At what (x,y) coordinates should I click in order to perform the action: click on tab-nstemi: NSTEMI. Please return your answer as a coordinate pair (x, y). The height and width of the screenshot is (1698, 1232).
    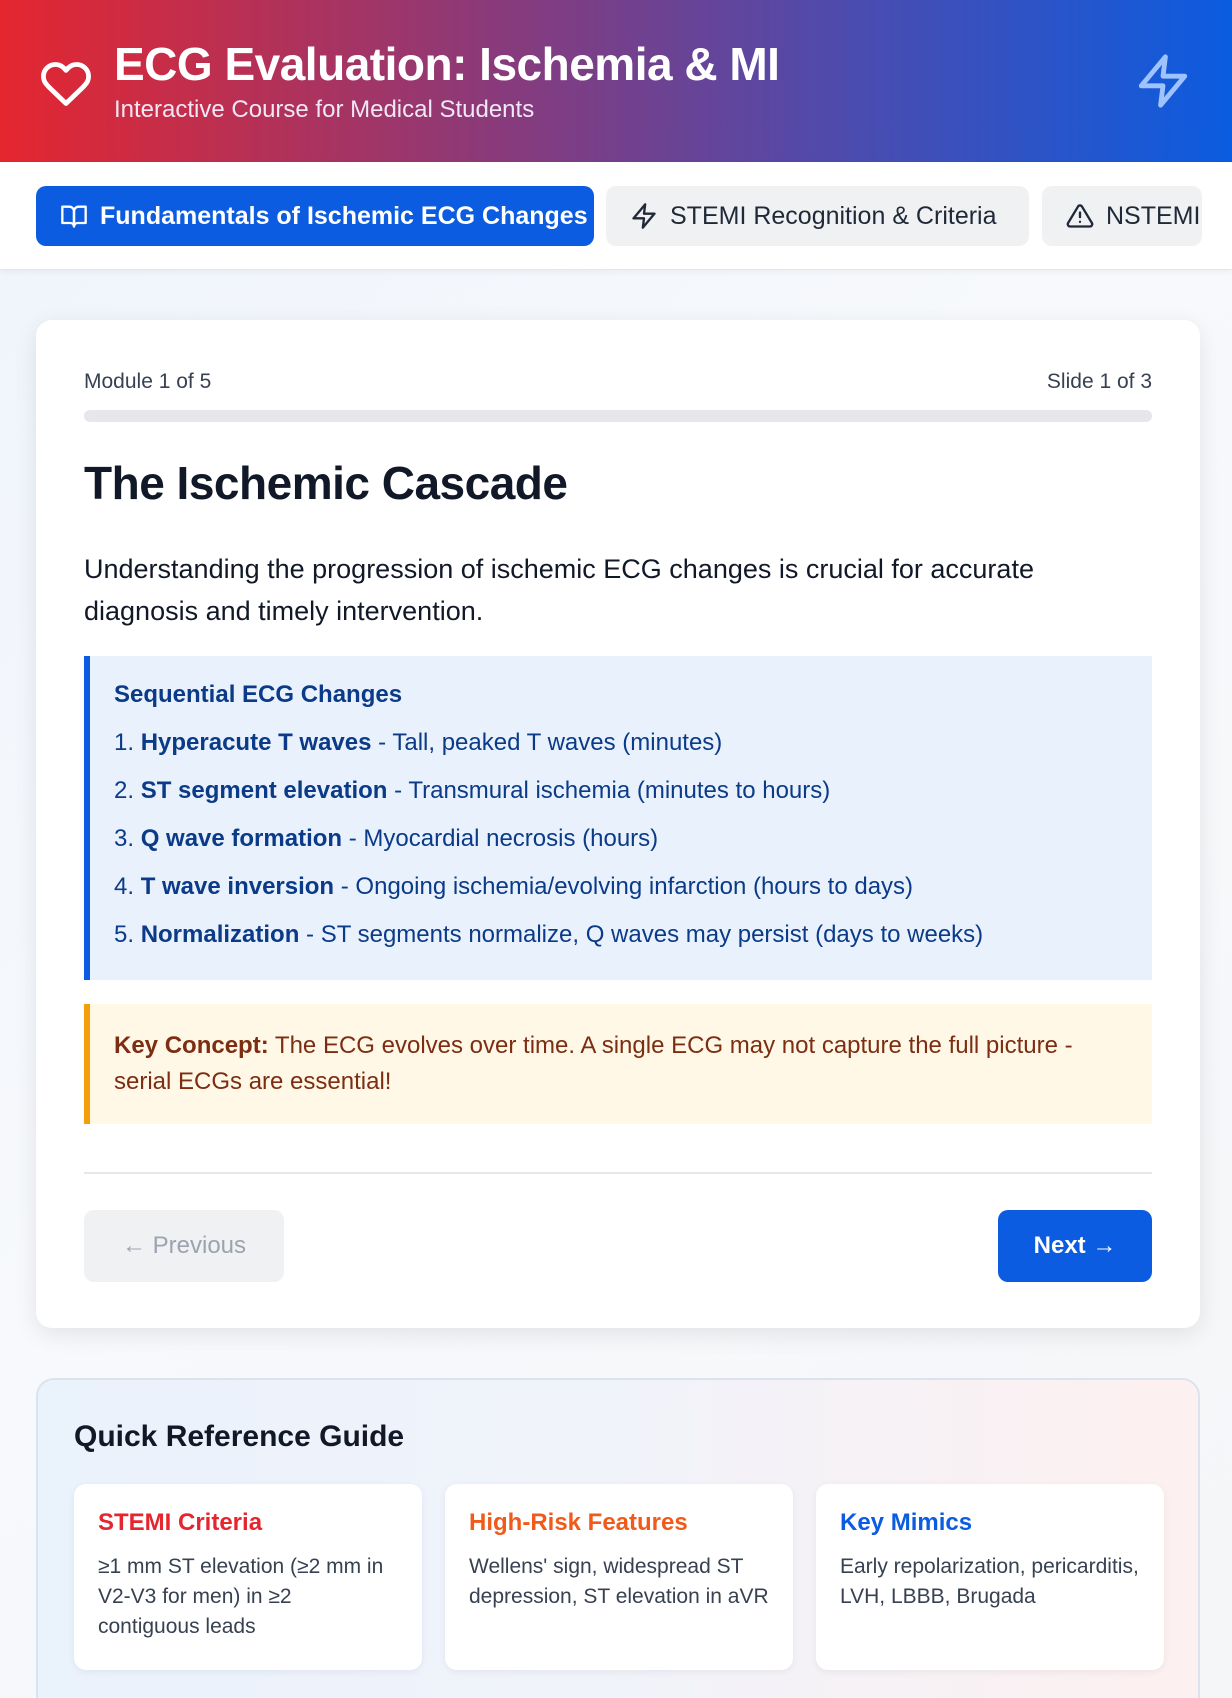
    Looking at the image, I should click on (1122, 216).